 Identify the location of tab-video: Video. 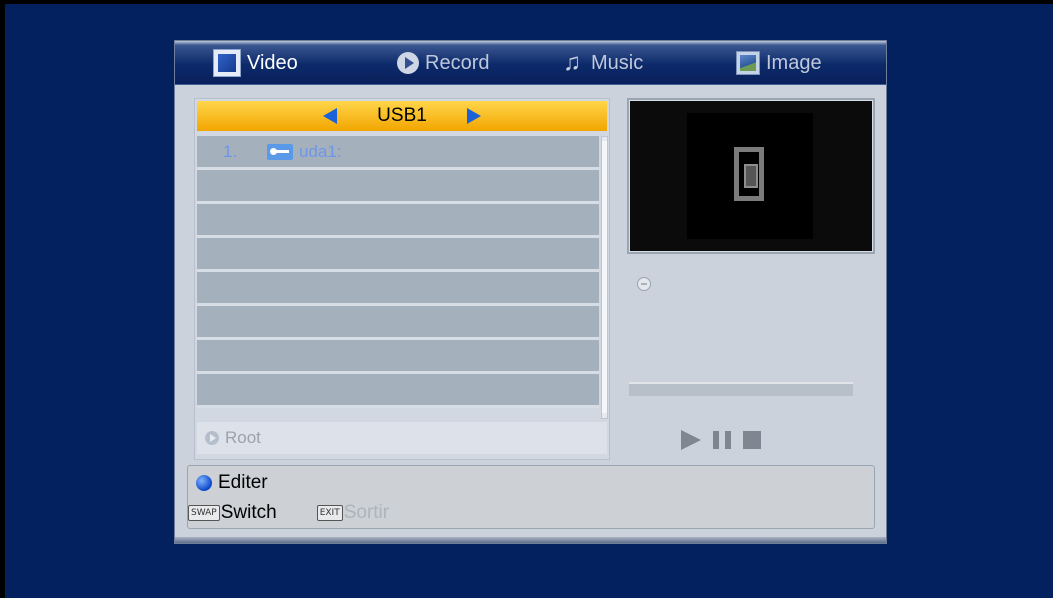
(255, 63).